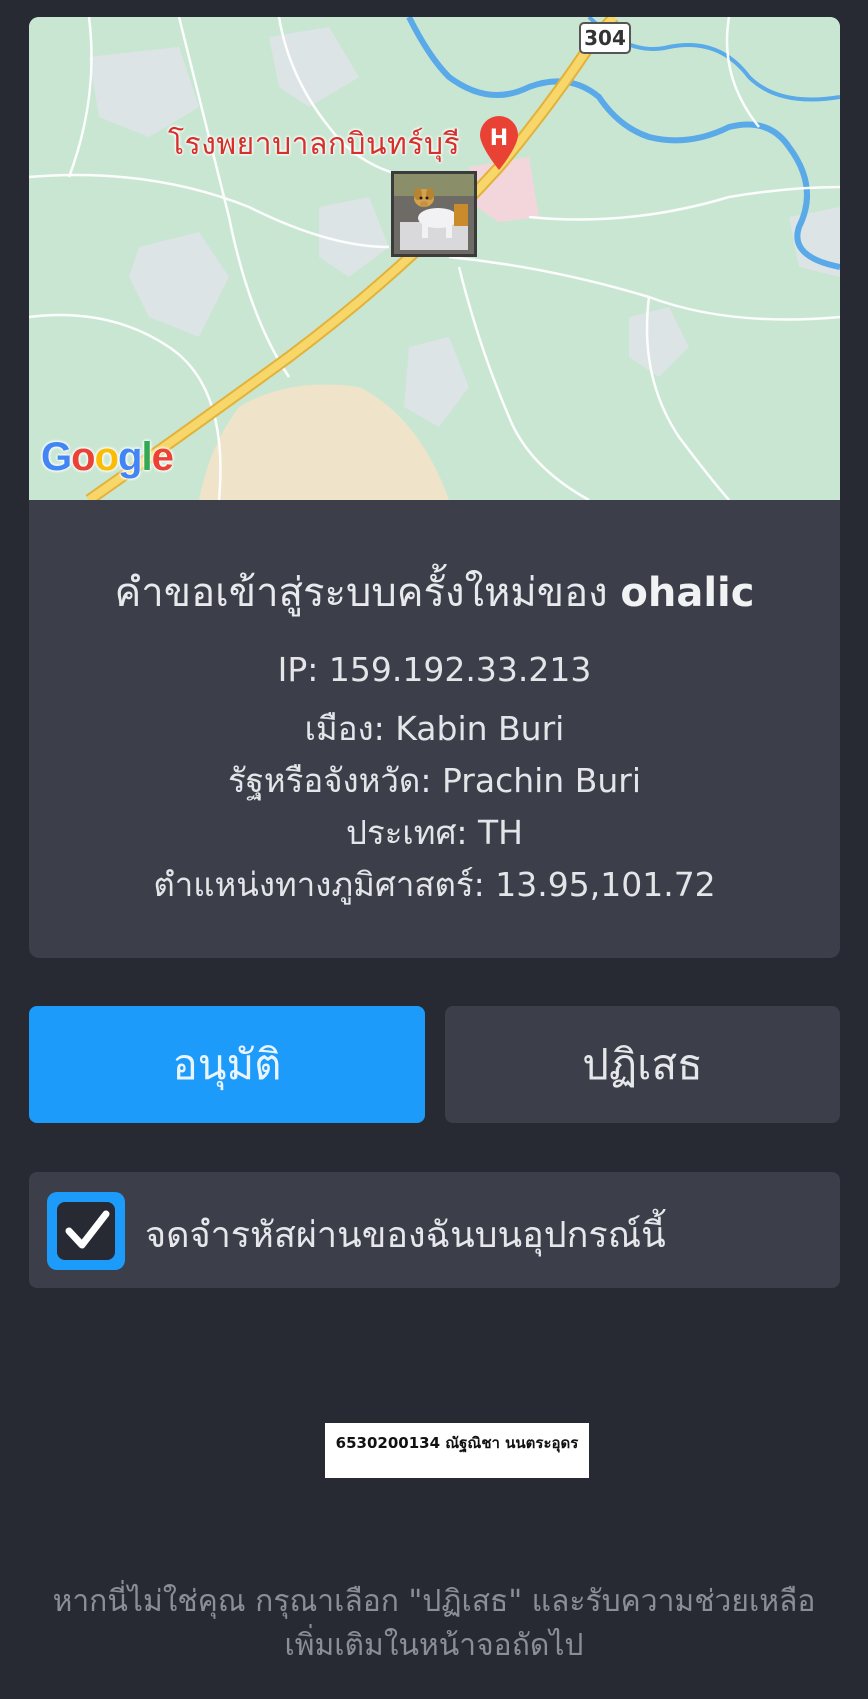 The width and height of the screenshot is (868, 1699). I want to click on dog-statue-photo-icon, so click(434, 214).